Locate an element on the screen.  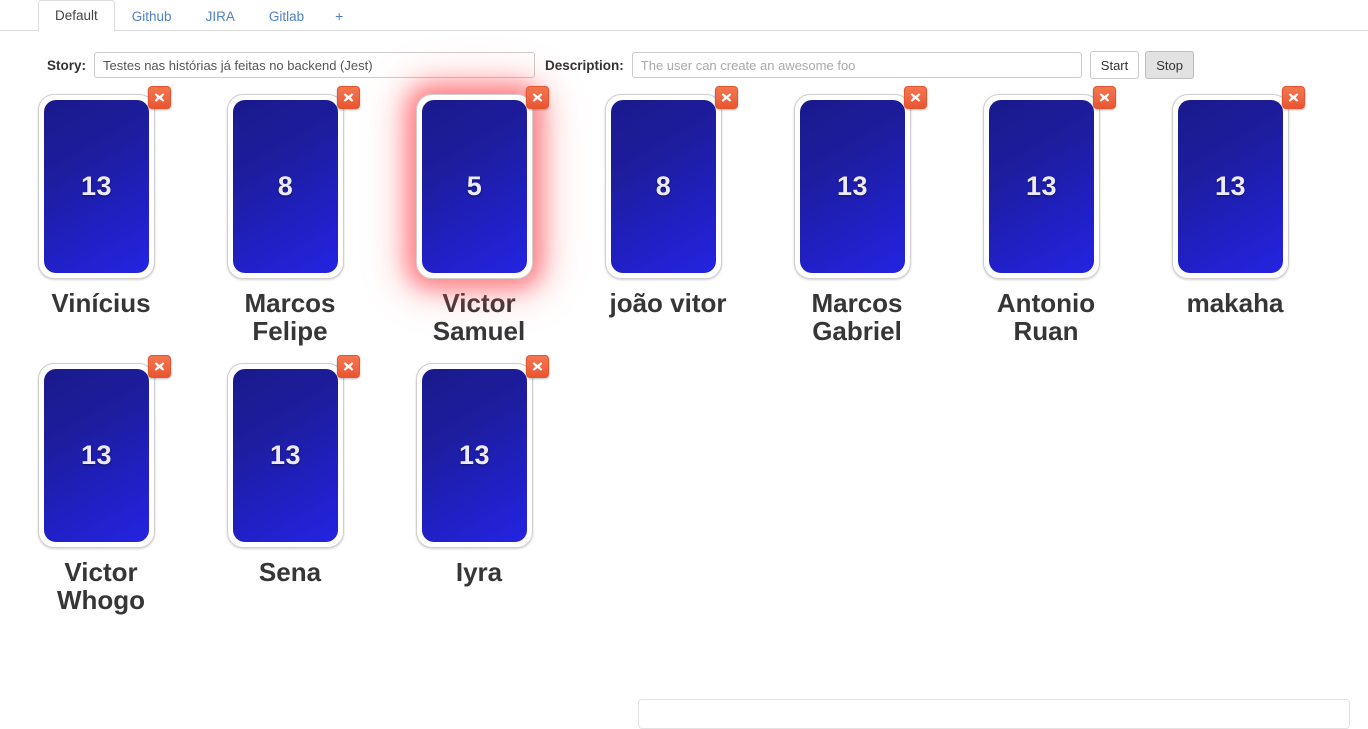
card-face: 5 is located at coordinates (474, 186).